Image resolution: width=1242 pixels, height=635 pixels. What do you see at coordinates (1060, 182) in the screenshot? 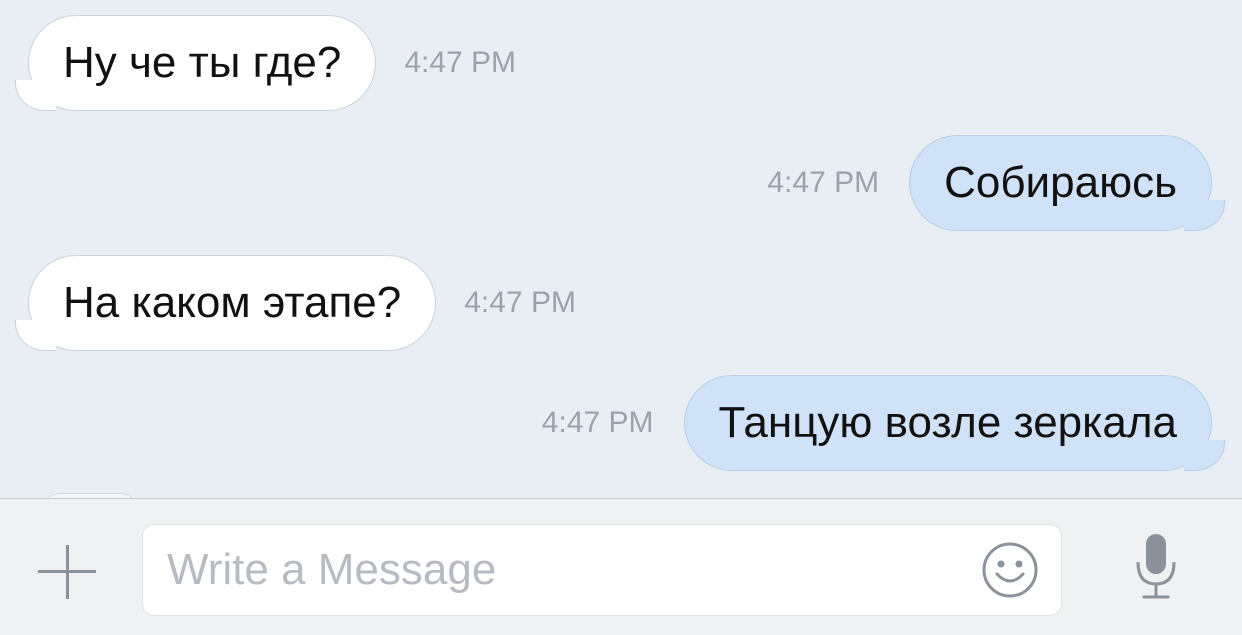
I see `message-text: Собираюсь` at bounding box center [1060, 182].